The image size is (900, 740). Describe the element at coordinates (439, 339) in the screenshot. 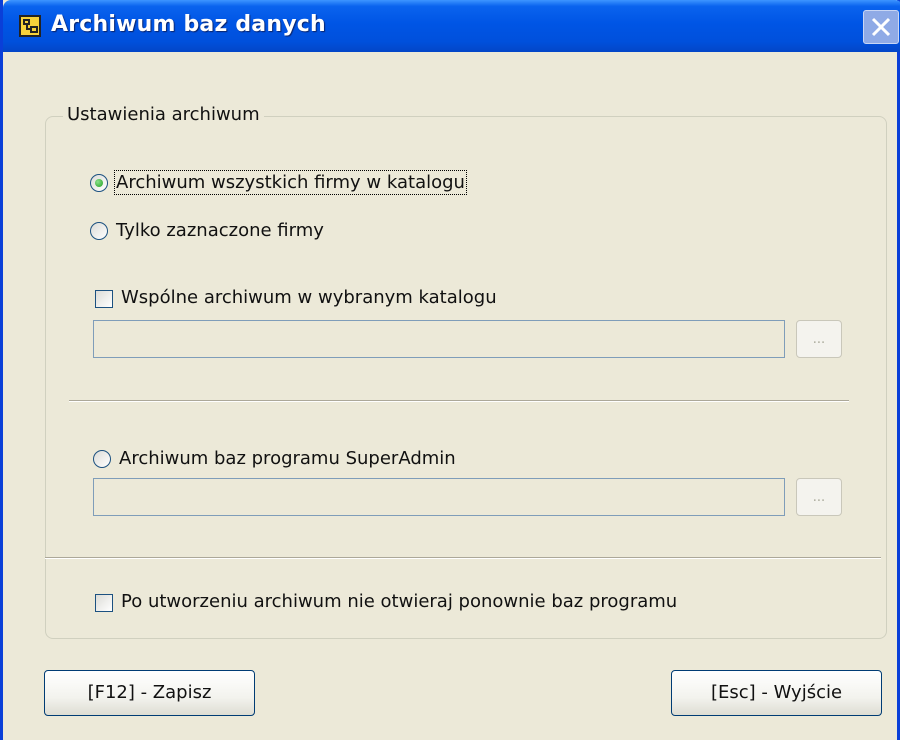

I see `shared-archive-path-field` at that location.